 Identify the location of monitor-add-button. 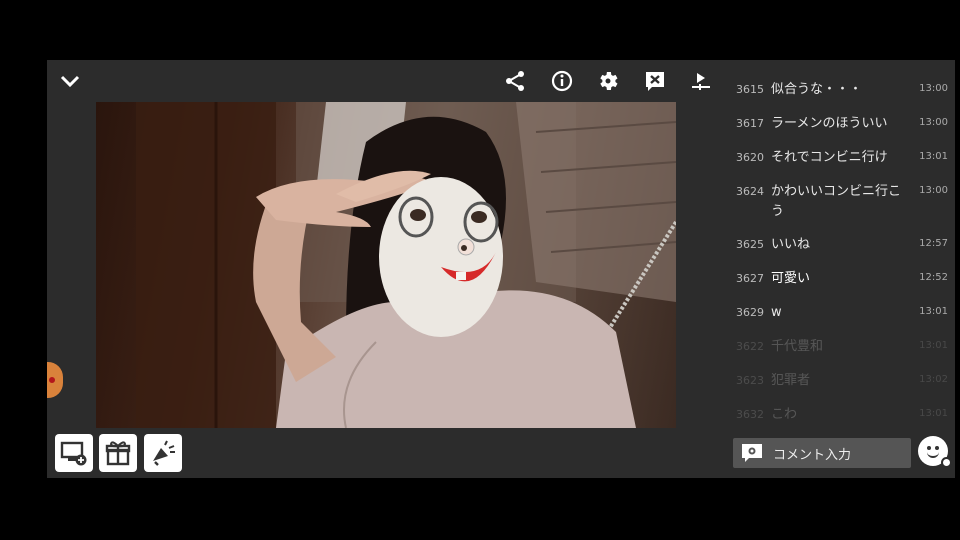
(74, 453).